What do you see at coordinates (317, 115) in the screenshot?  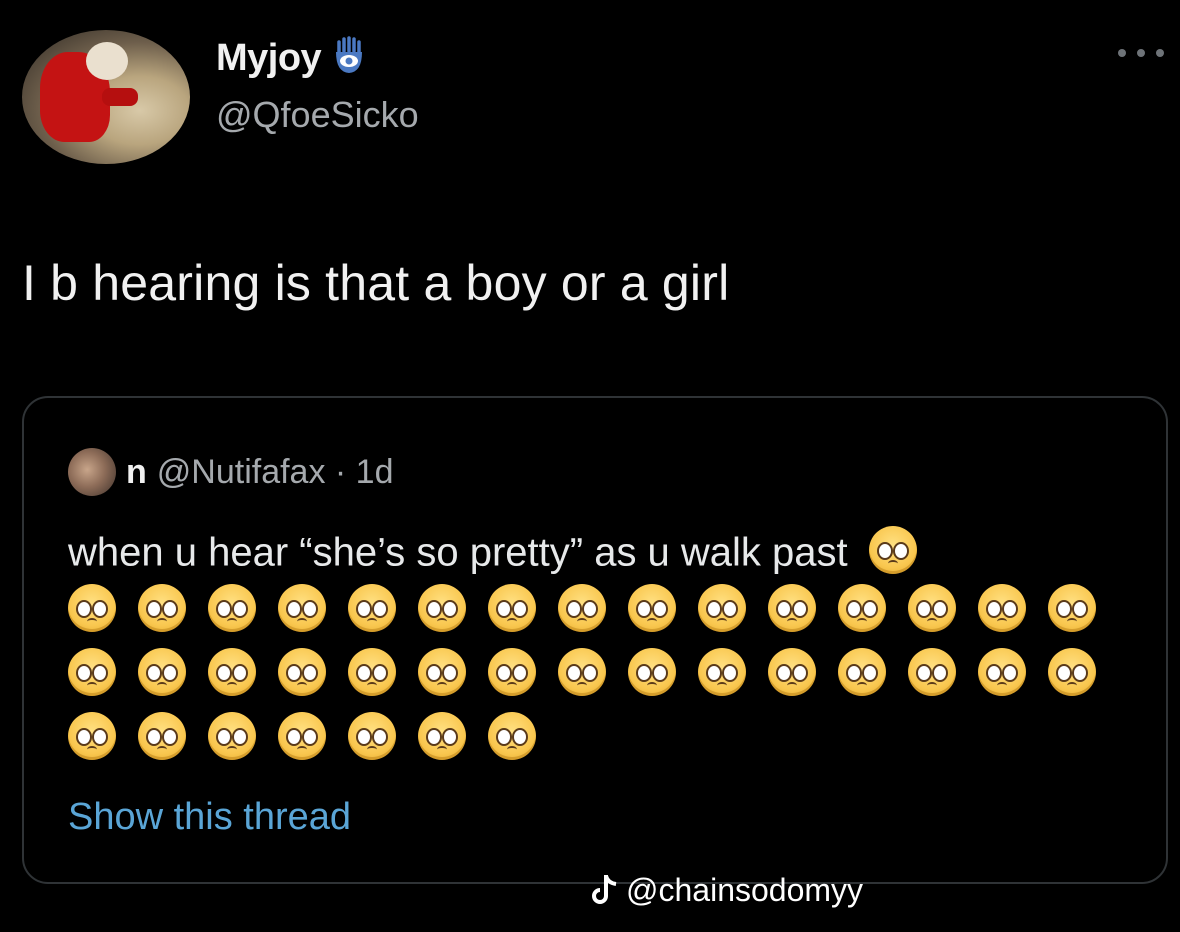 I see `author-handle: @QfoeSicko` at bounding box center [317, 115].